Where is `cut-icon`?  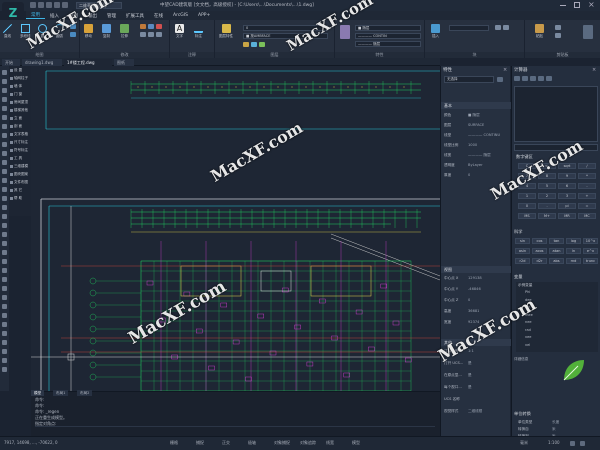
cut-icon is located at coordinates (558, 27).